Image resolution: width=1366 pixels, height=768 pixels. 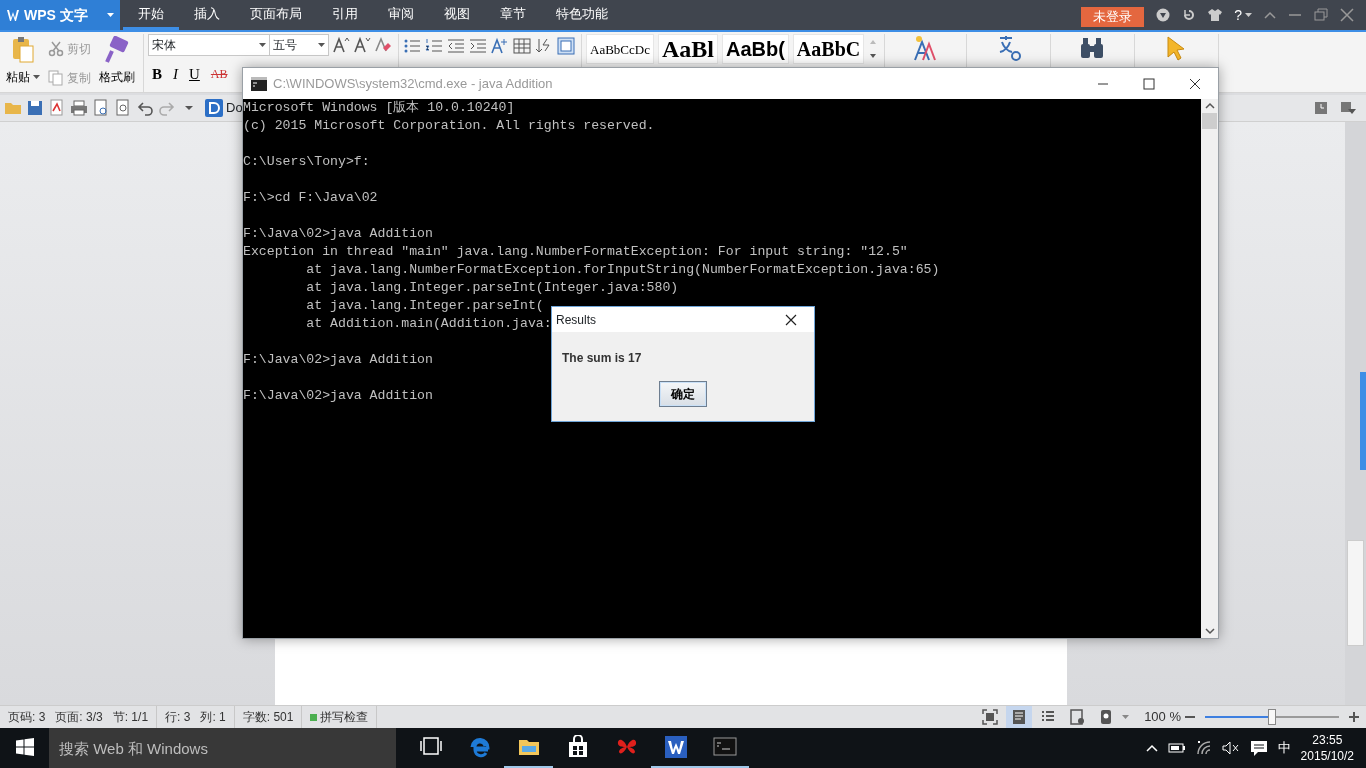 What do you see at coordinates (214, 108) in the screenshot?
I see `d-logo-icon` at bounding box center [214, 108].